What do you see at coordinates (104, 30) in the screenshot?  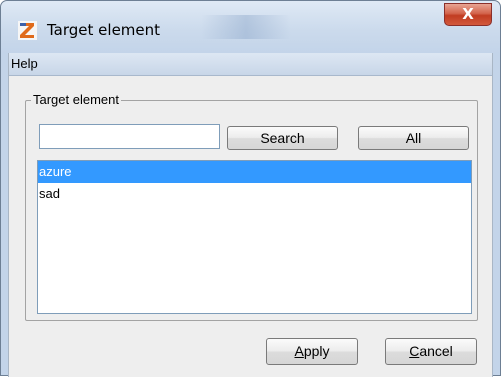 I see `window-title: Target element` at bounding box center [104, 30].